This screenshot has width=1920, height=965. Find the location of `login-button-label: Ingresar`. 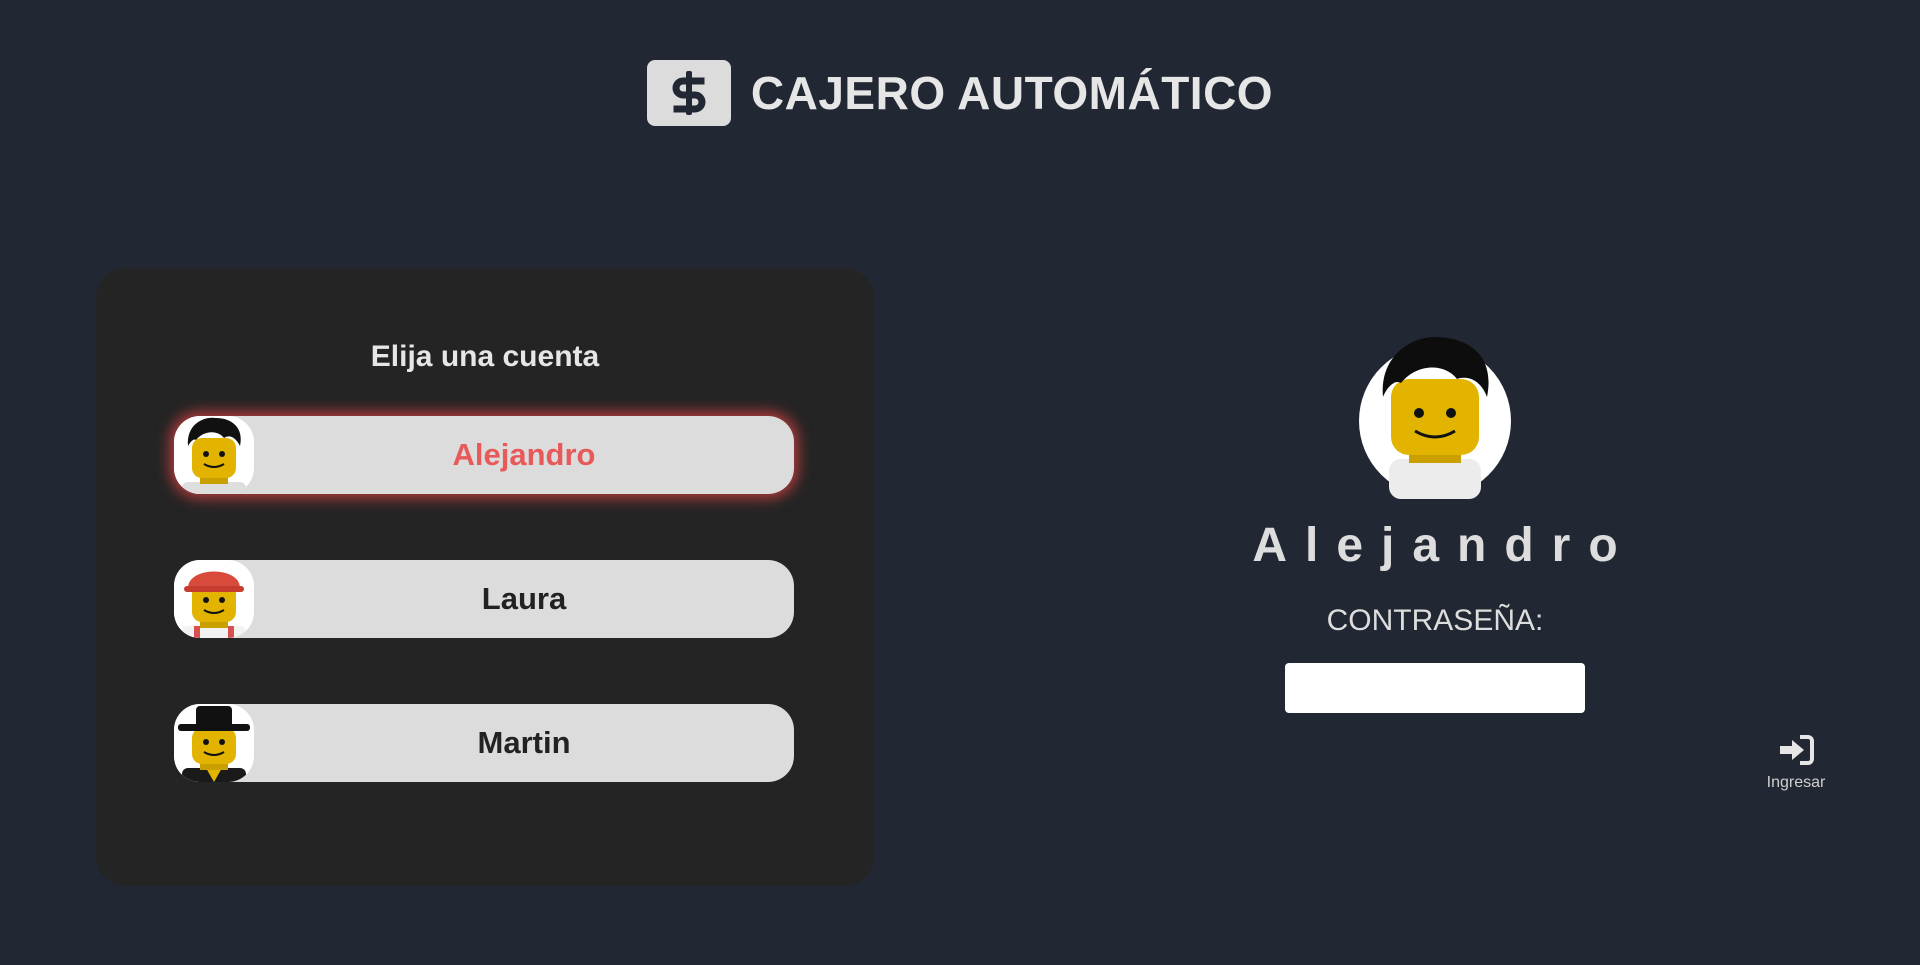

login-button-label: Ingresar is located at coordinates (1796, 782).